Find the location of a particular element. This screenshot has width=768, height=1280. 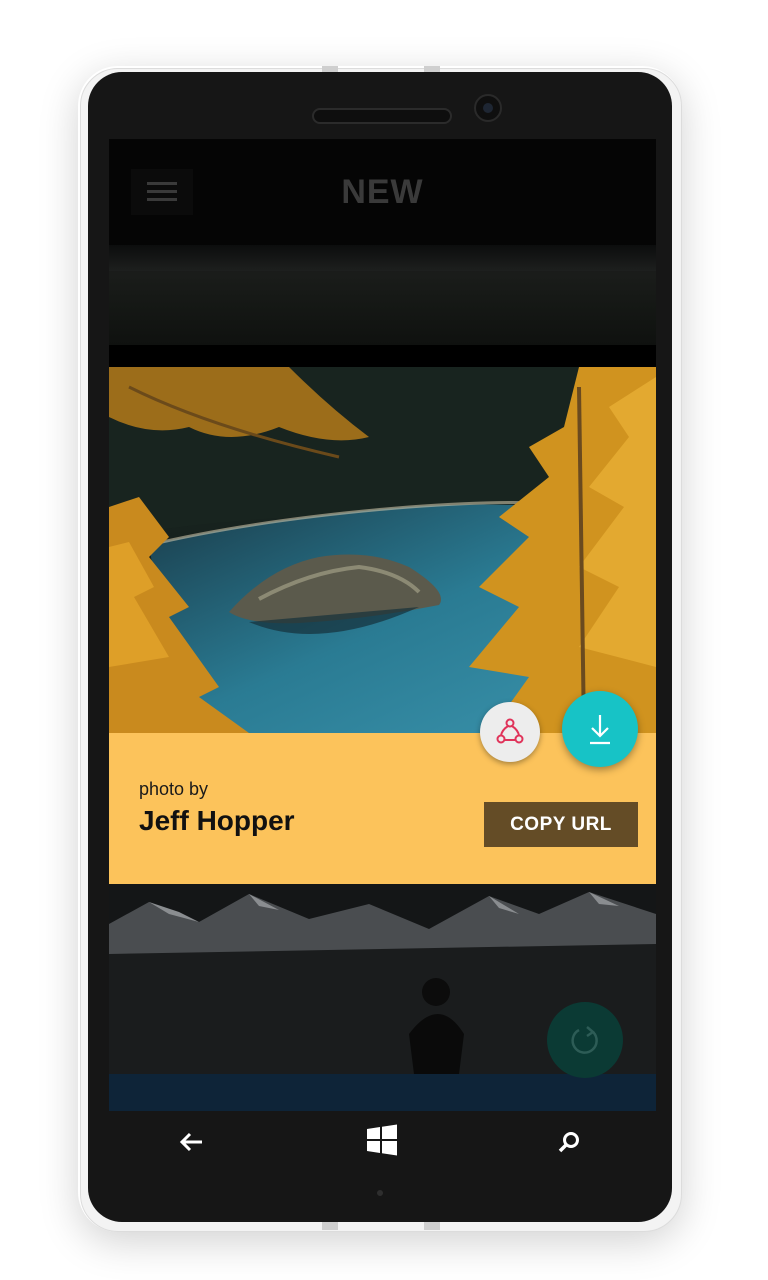

app-bar: NEW is located at coordinates (382, 192).